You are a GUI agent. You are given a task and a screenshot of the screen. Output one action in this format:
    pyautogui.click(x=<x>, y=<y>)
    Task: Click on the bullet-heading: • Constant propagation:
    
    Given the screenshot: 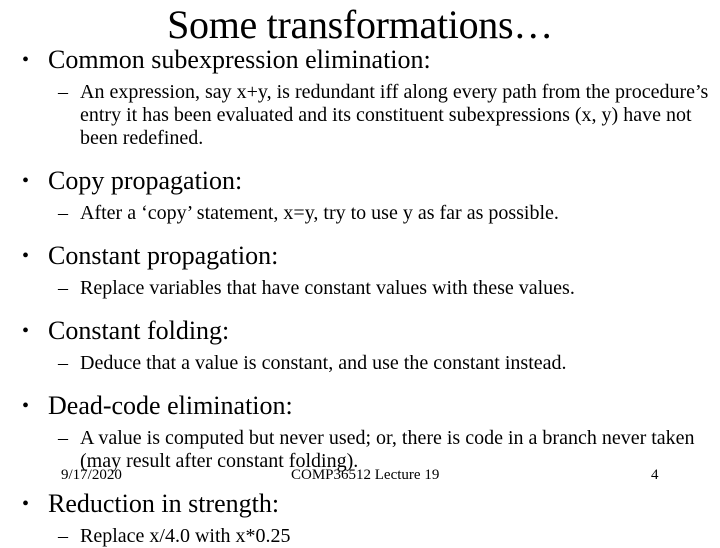 What is the action you would take?
    pyautogui.click(x=367, y=256)
    